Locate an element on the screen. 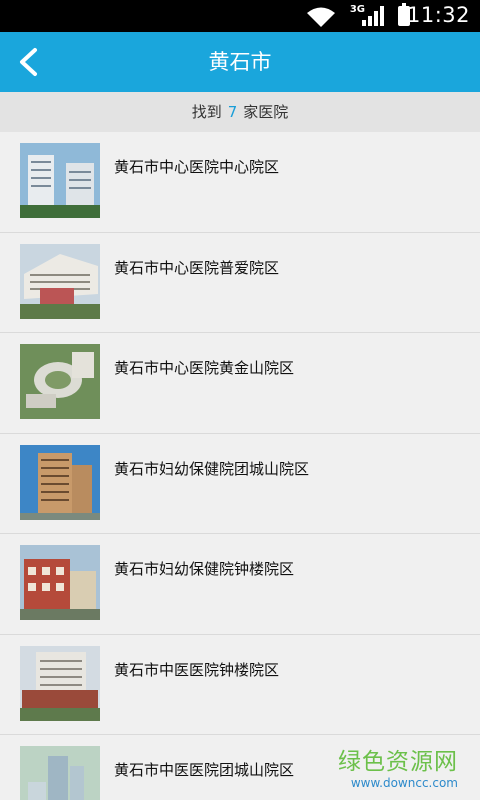 This screenshot has height=800, width=480. watermark-url: www.downcc.com is located at coordinates (404, 783).